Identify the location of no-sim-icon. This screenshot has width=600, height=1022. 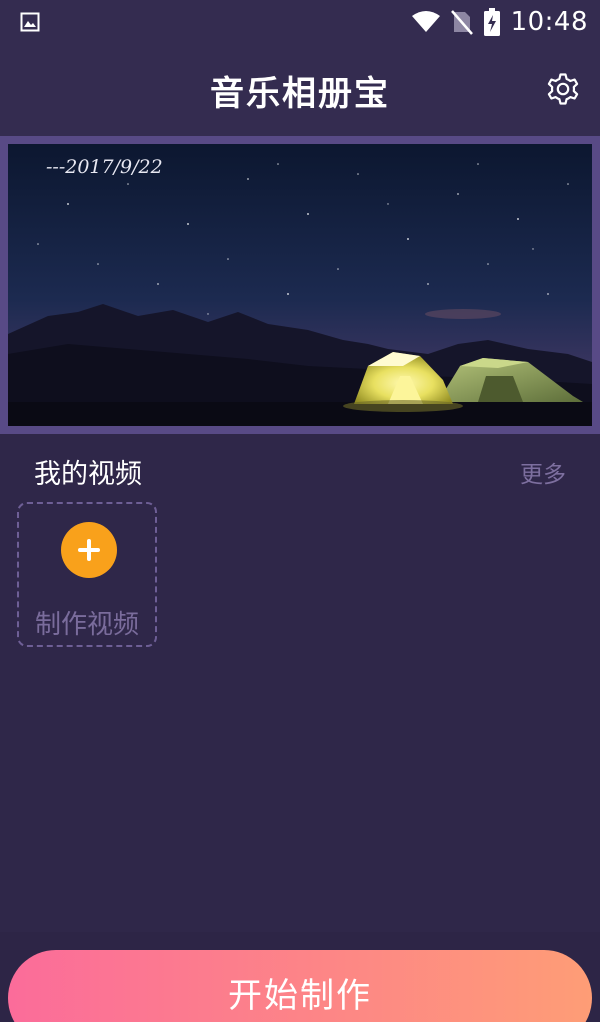
(461, 22).